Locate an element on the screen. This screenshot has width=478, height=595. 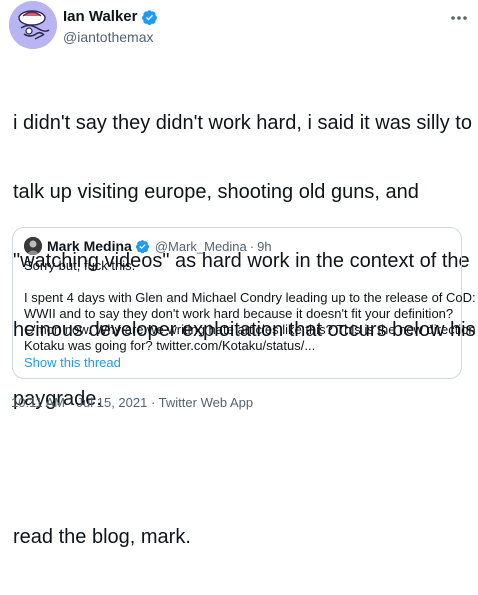
show-thread-link: Show this thread is located at coordinates (72, 362).